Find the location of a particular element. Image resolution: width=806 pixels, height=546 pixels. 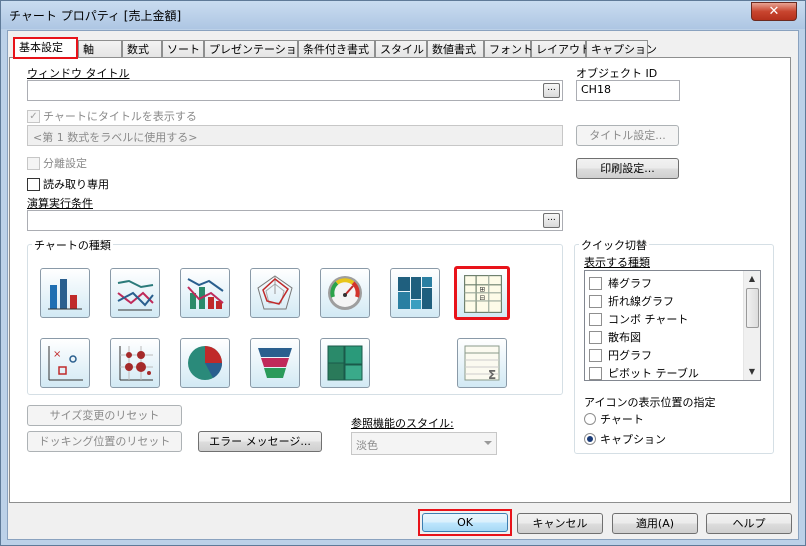

block-chart-icon is located at coordinates (345, 363).